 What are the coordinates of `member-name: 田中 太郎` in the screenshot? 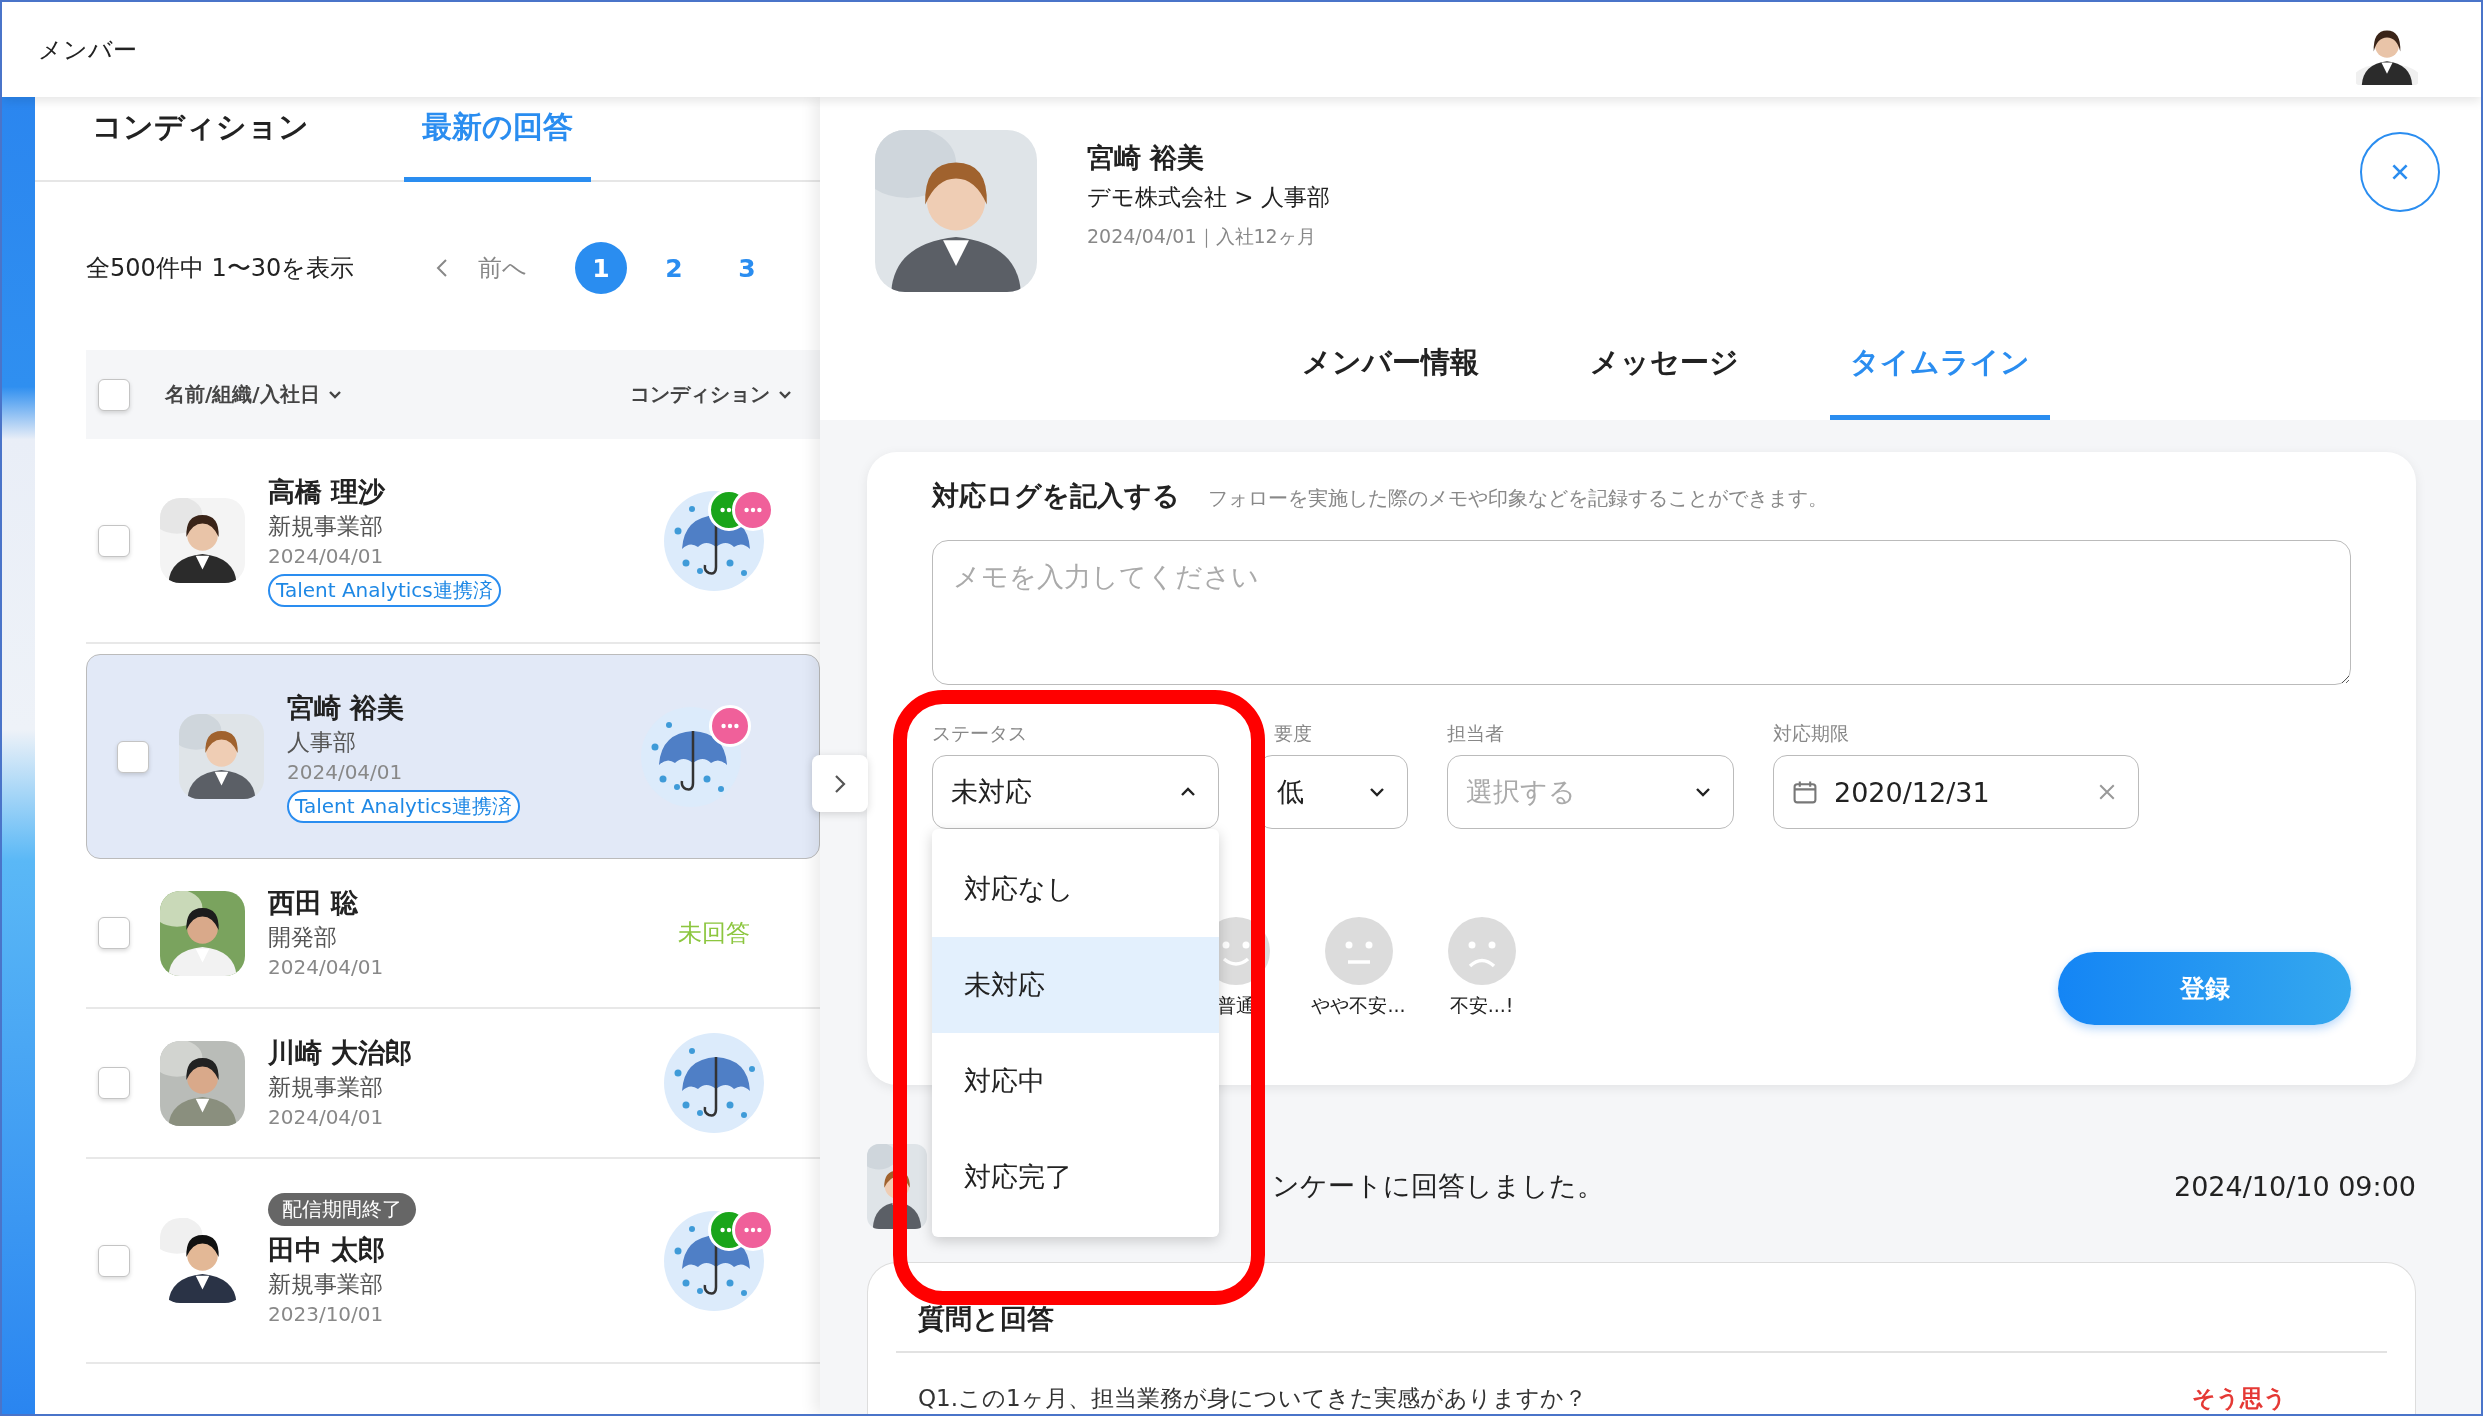 It's located at (327, 1250).